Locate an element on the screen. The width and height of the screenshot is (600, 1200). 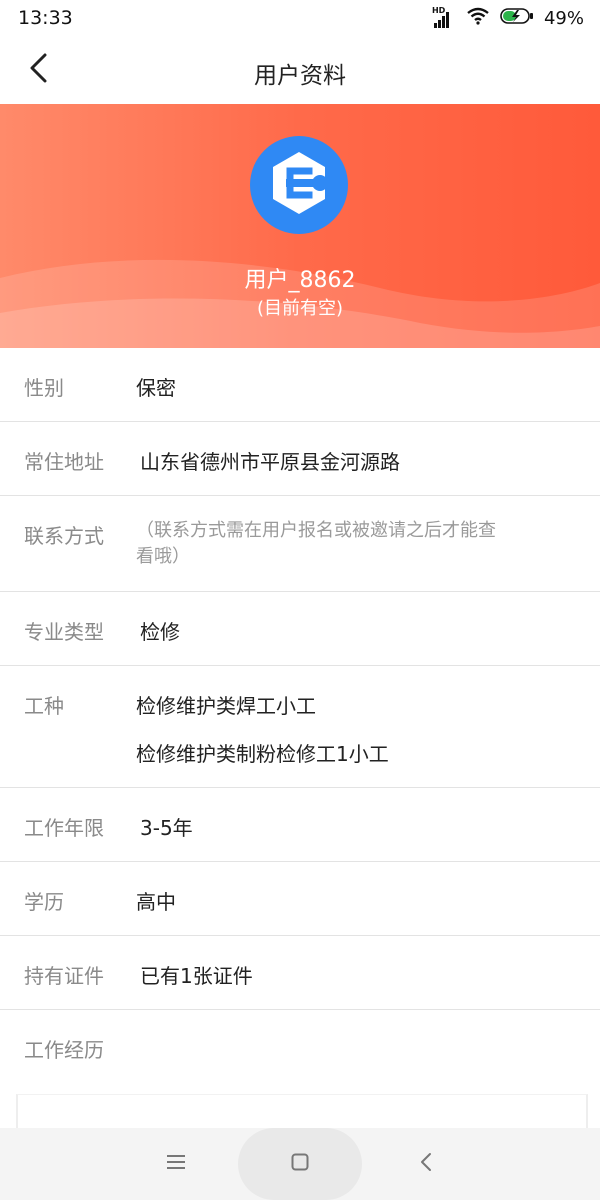
row-education: 学历 高中 is located at coordinates (300, 899).